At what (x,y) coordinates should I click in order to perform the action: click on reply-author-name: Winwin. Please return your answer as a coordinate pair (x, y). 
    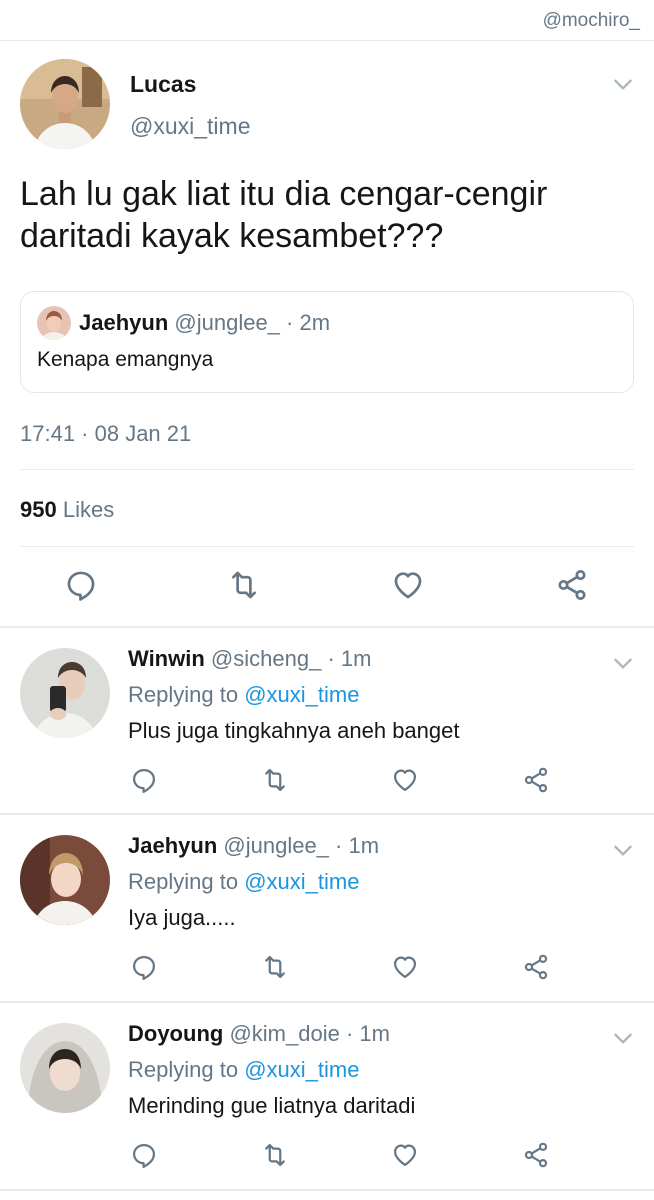
    Looking at the image, I should click on (166, 658).